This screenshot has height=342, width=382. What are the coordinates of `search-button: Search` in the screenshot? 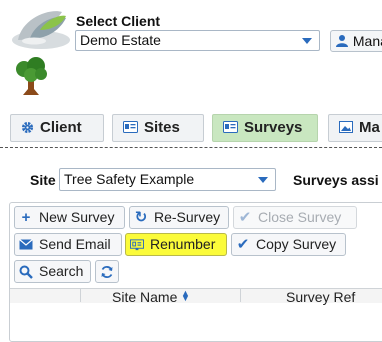 It's located at (52, 271).